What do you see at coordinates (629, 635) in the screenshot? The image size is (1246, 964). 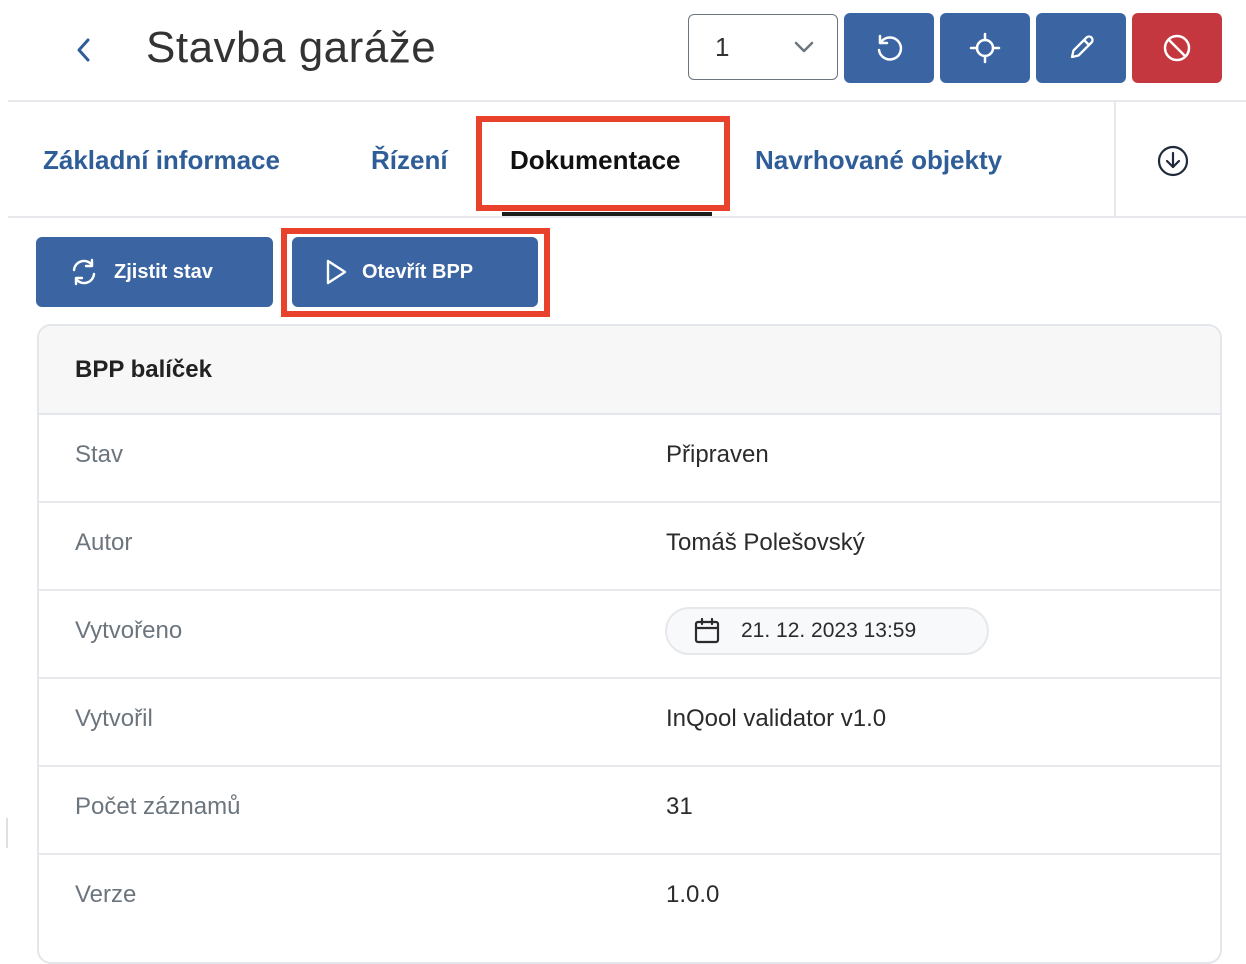 I see `detail-row-created: Vytvořeno 21. 12. 2023 13:59` at bounding box center [629, 635].